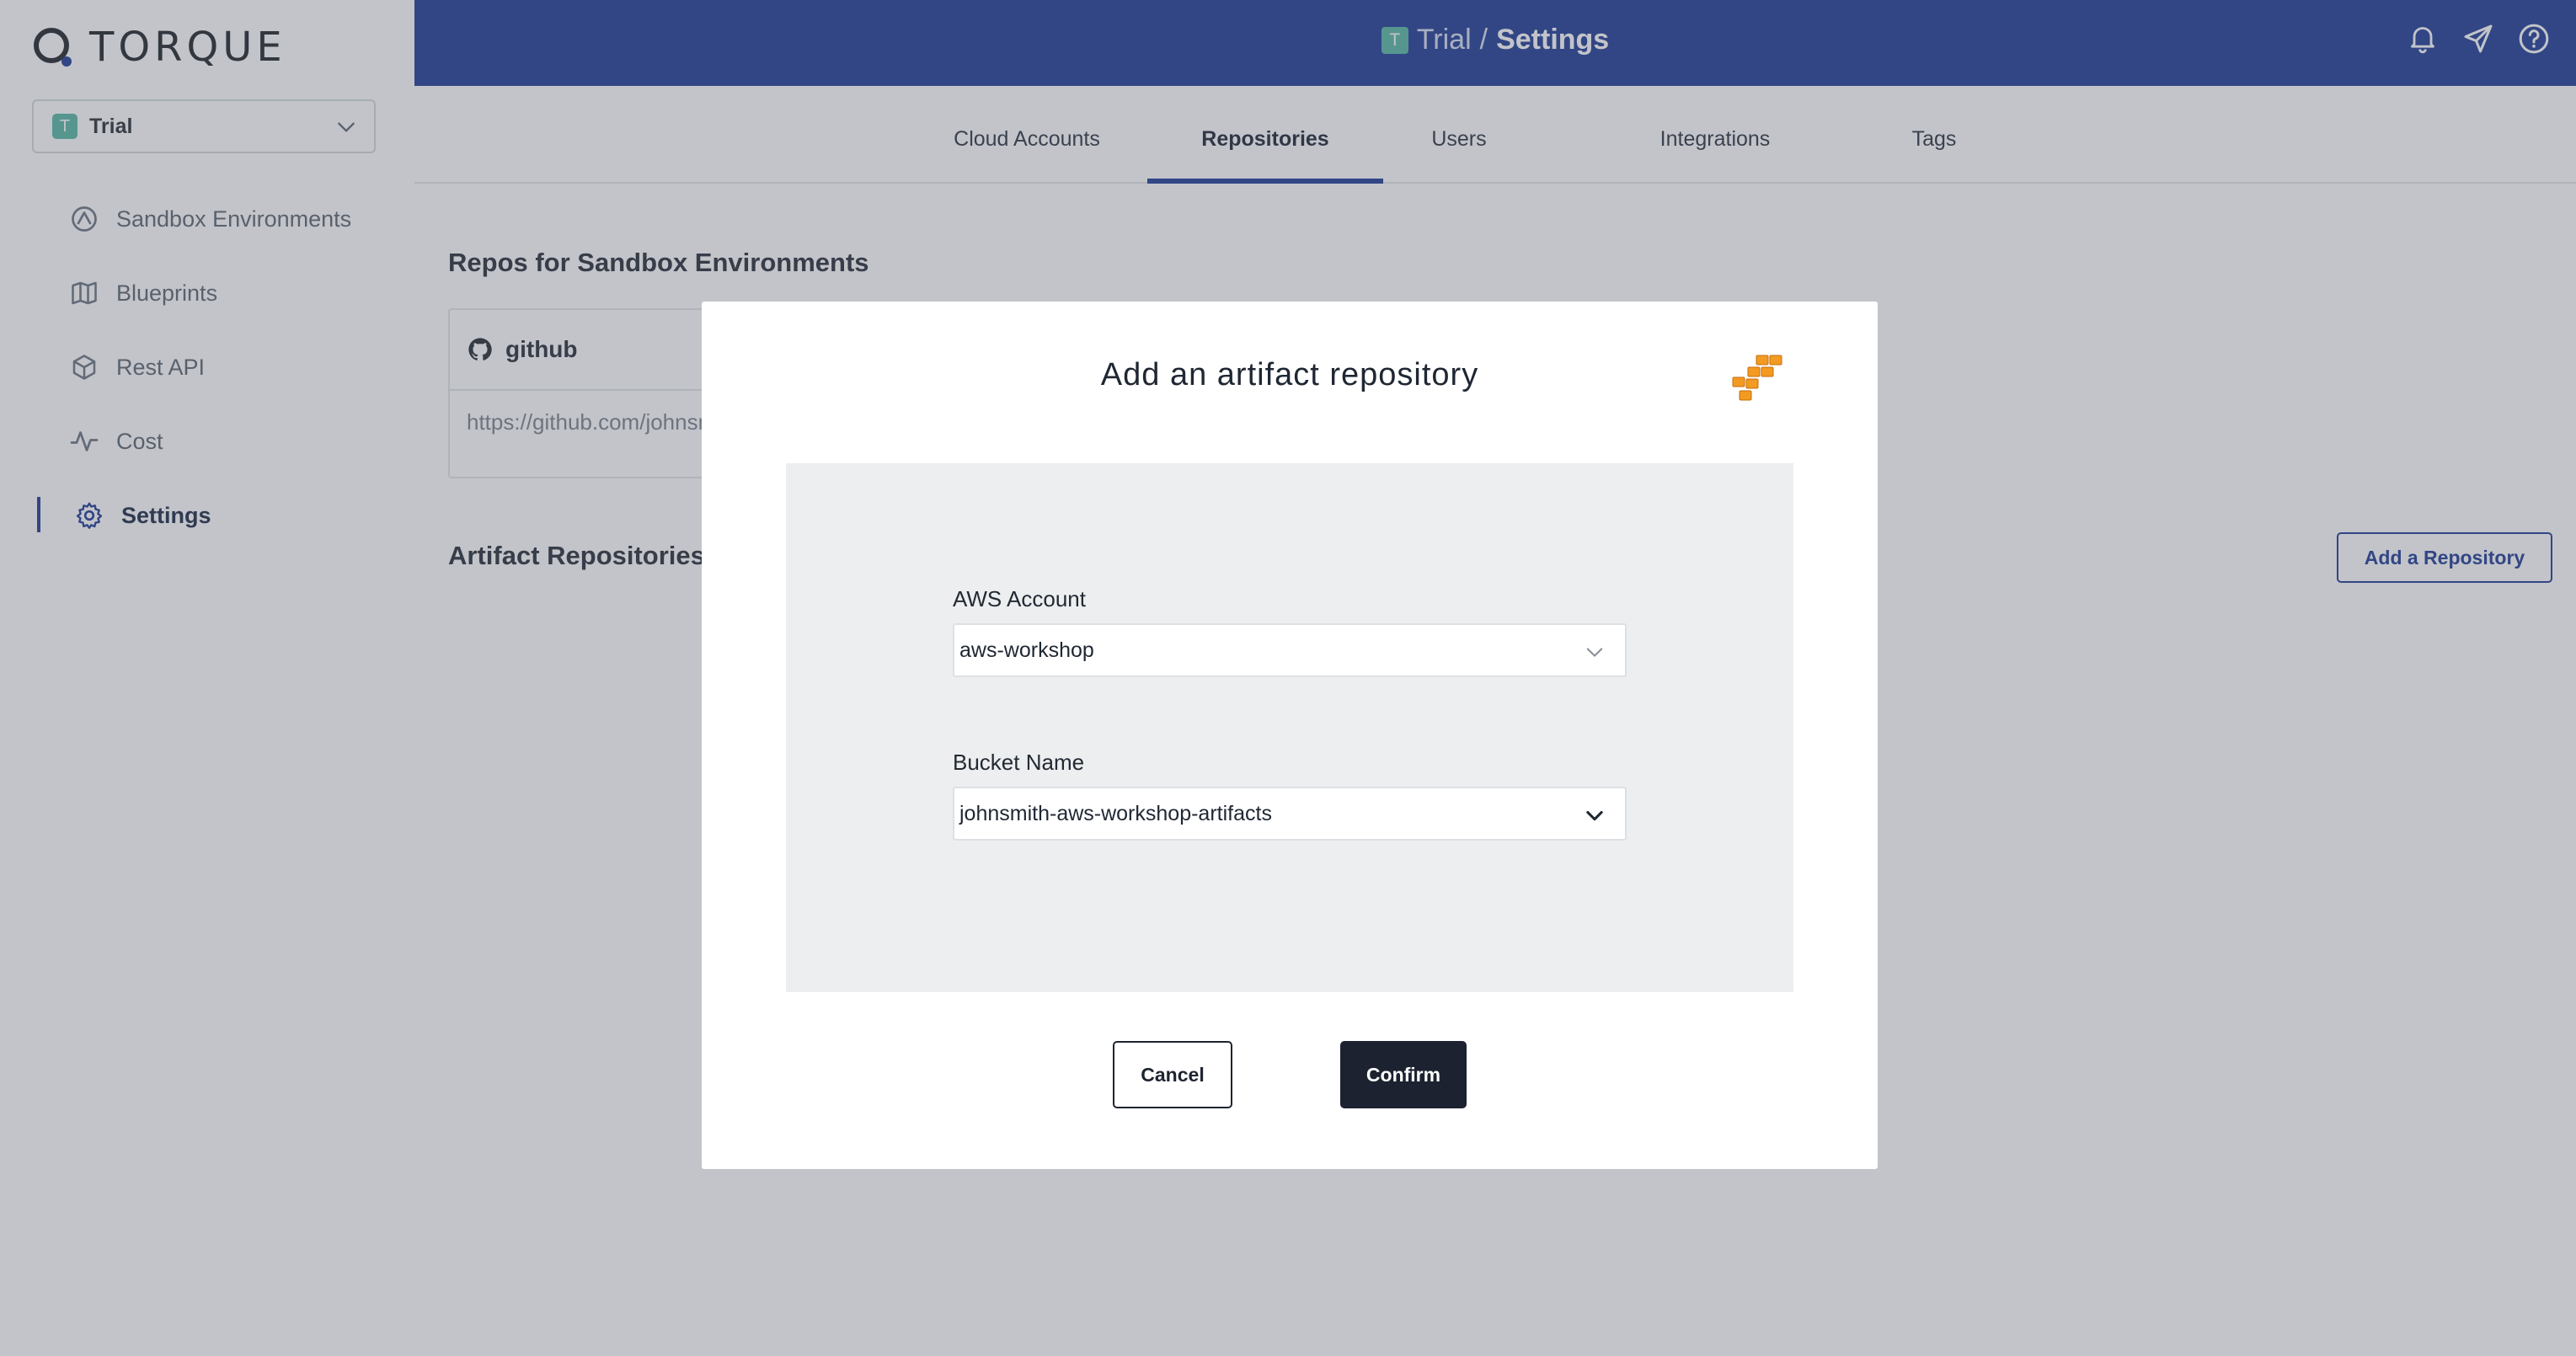 The height and width of the screenshot is (1356, 2576). I want to click on aws-s3-icon, so click(1757, 378).